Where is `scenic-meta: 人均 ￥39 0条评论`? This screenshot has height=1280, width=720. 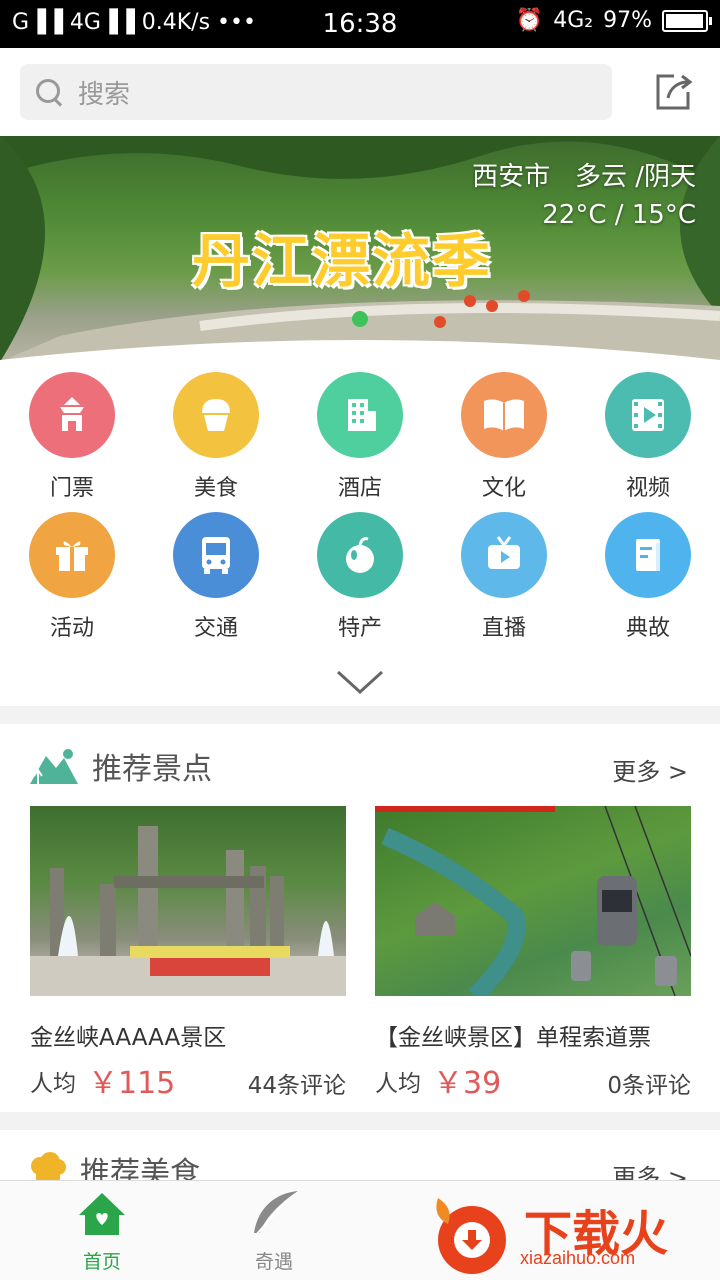
scenic-meta: 人均 ￥39 0条评论 is located at coordinates (533, 1079).